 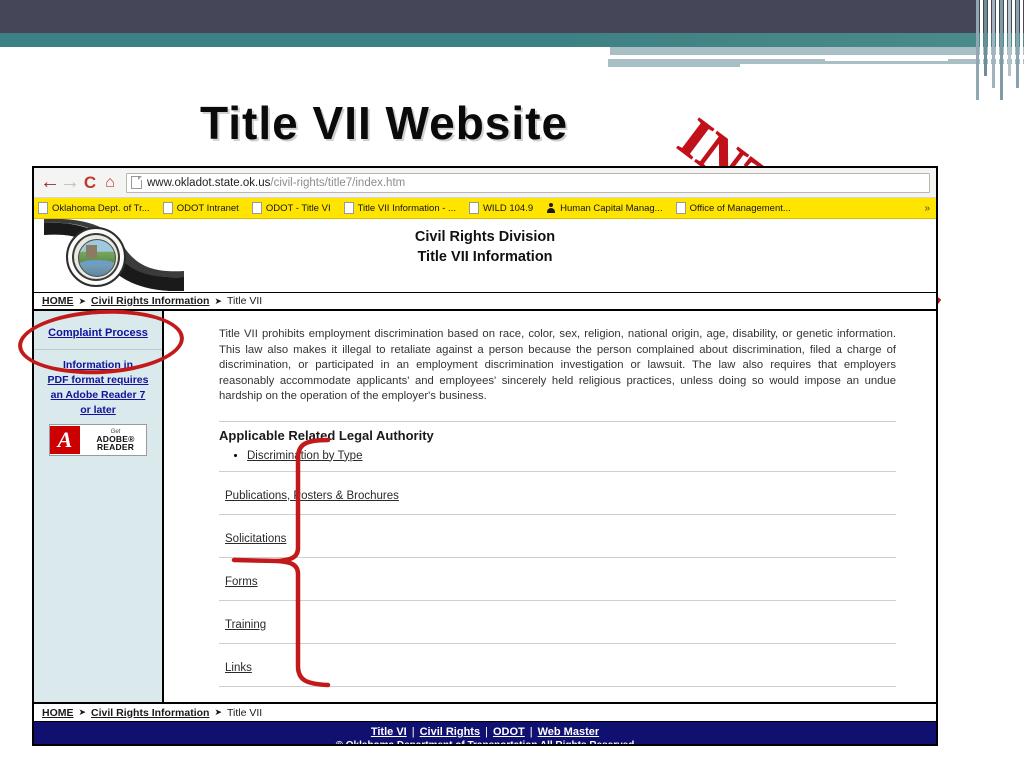 What do you see at coordinates (557, 665) in the screenshot?
I see `resource-link-row: Links` at bounding box center [557, 665].